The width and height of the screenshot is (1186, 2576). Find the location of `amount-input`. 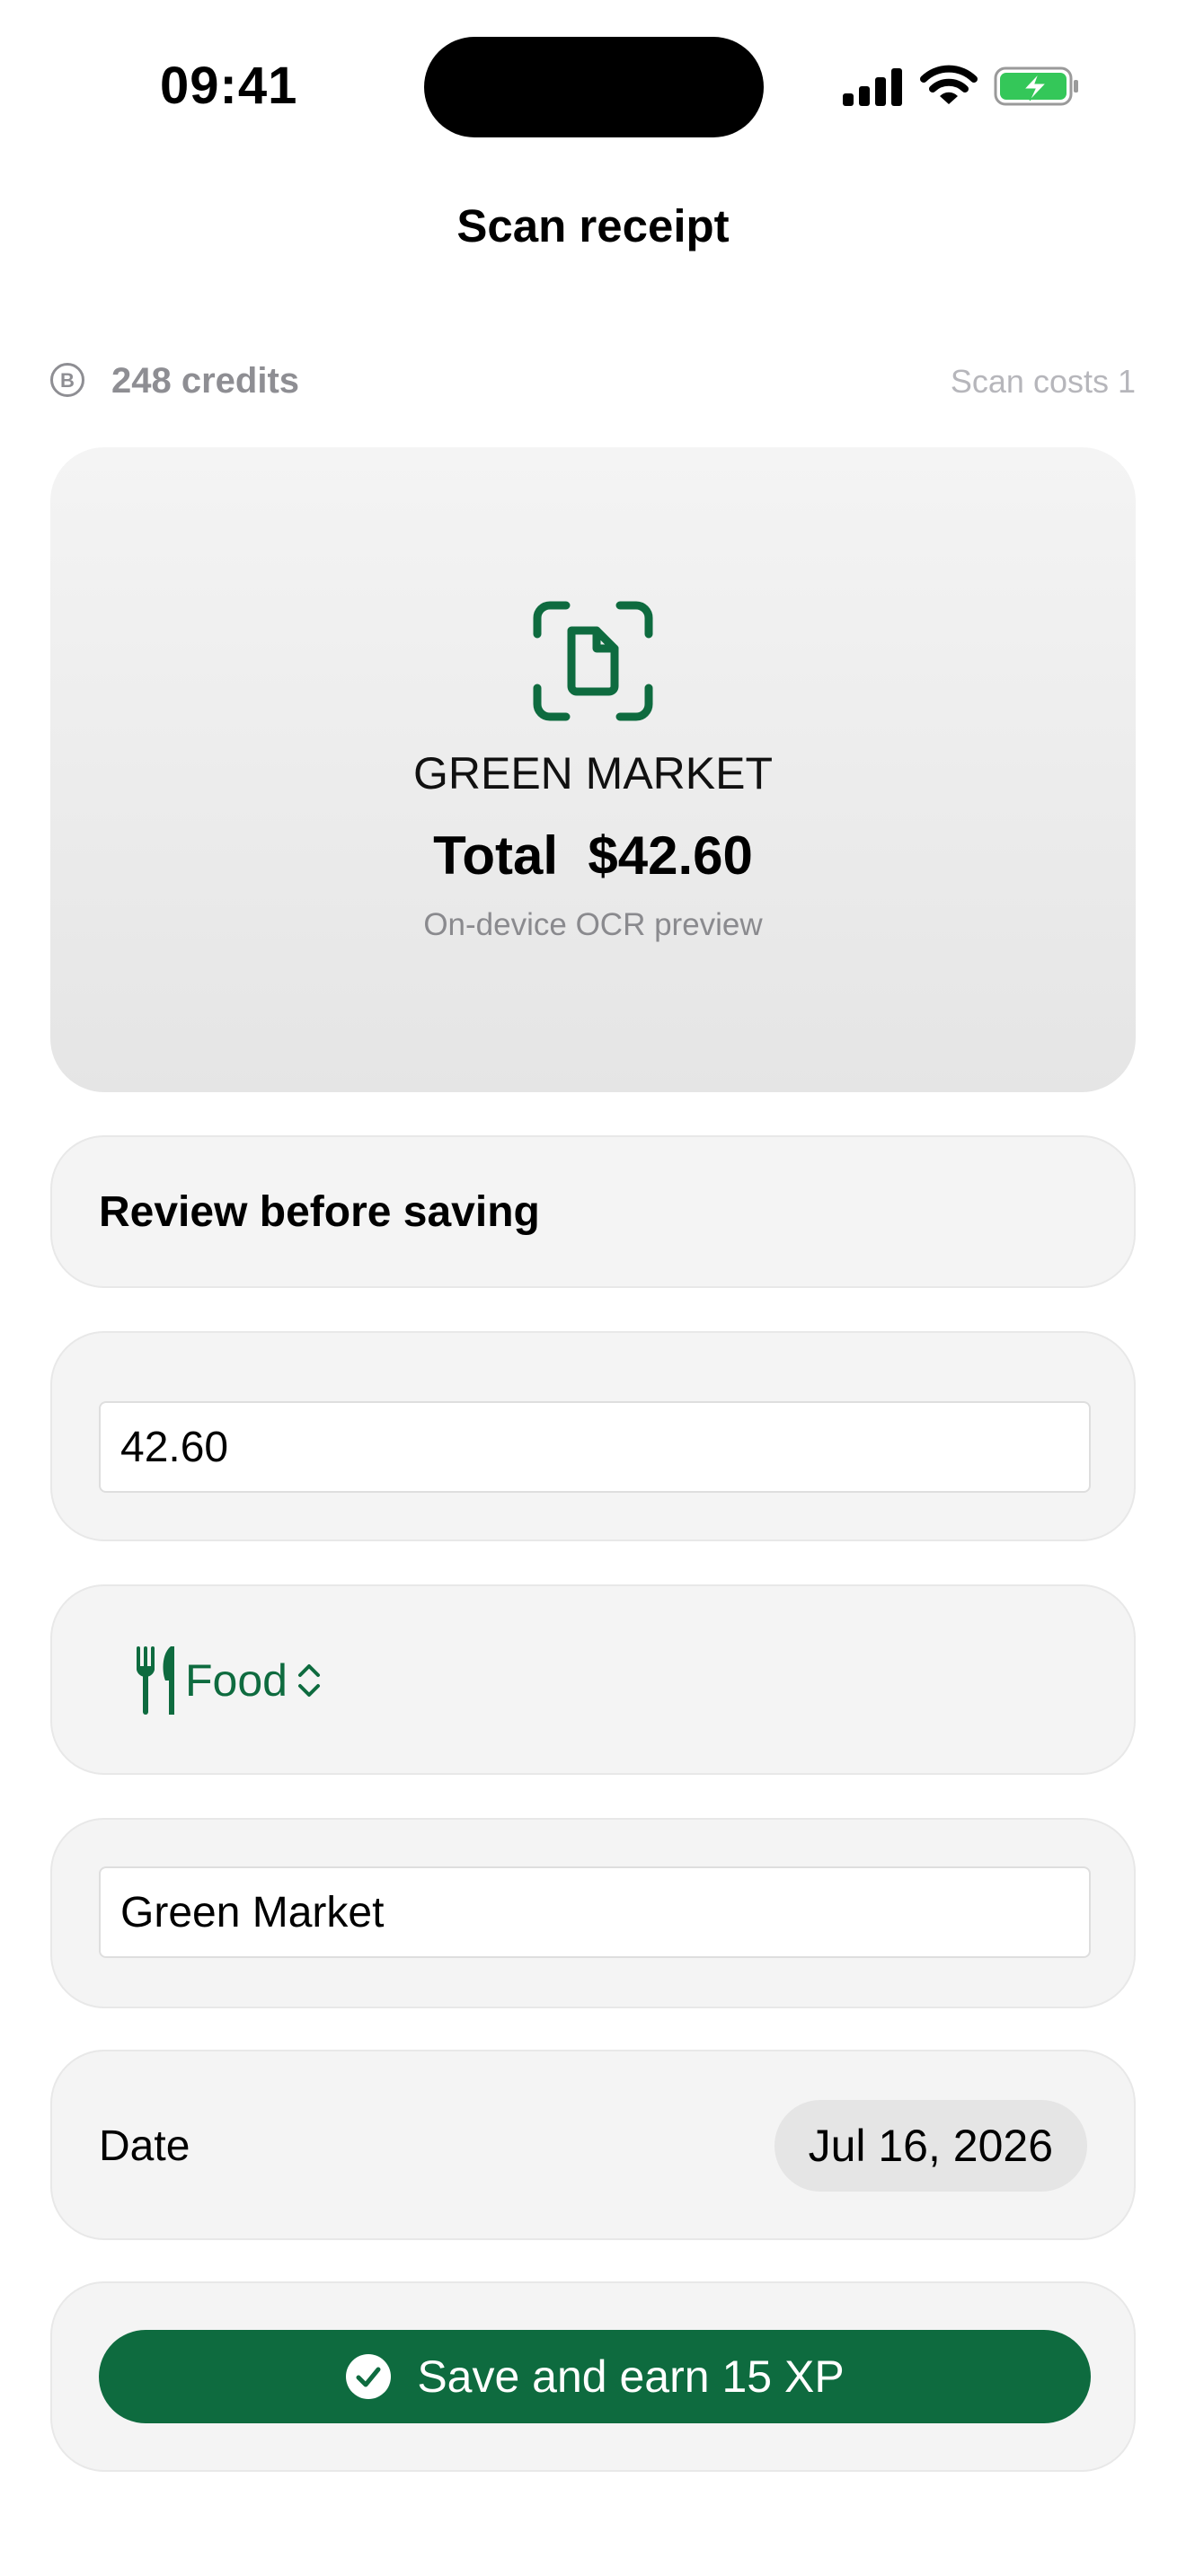

amount-input is located at coordinates (595, 1447).